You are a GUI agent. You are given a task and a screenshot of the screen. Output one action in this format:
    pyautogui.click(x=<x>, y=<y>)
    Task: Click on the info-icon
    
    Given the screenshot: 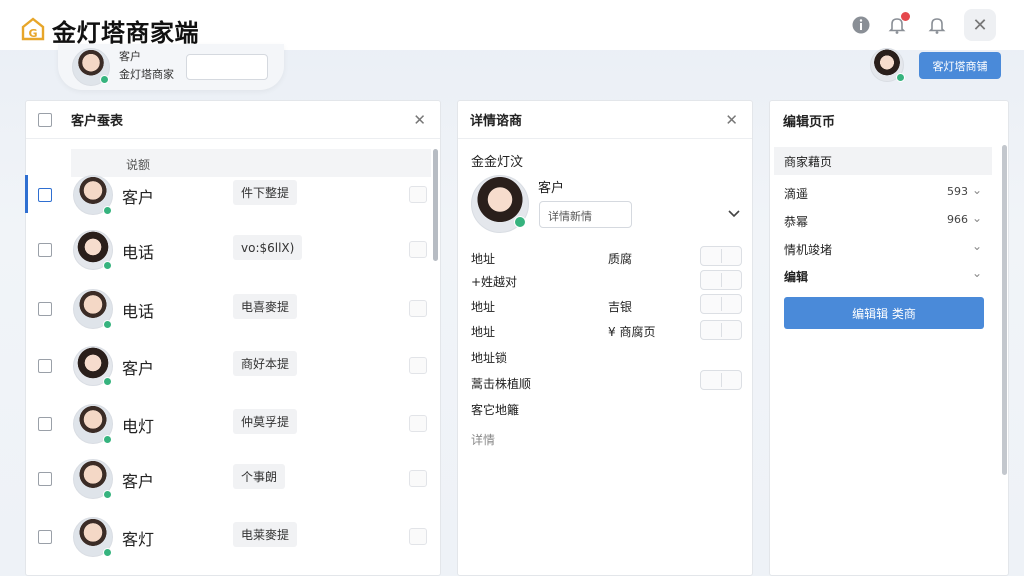 What is the action you would take?
    pyautogui.click(x=861, y=25)
    